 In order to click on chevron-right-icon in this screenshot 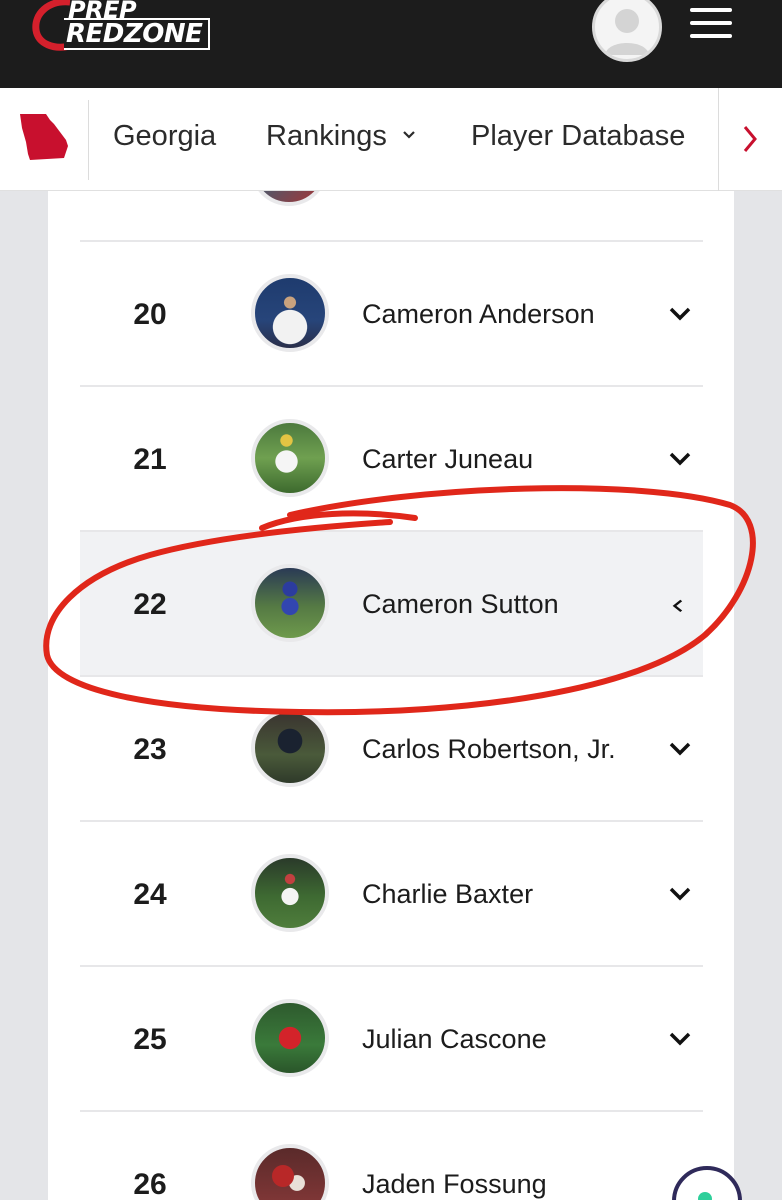, I will do `click(750, 139)`.